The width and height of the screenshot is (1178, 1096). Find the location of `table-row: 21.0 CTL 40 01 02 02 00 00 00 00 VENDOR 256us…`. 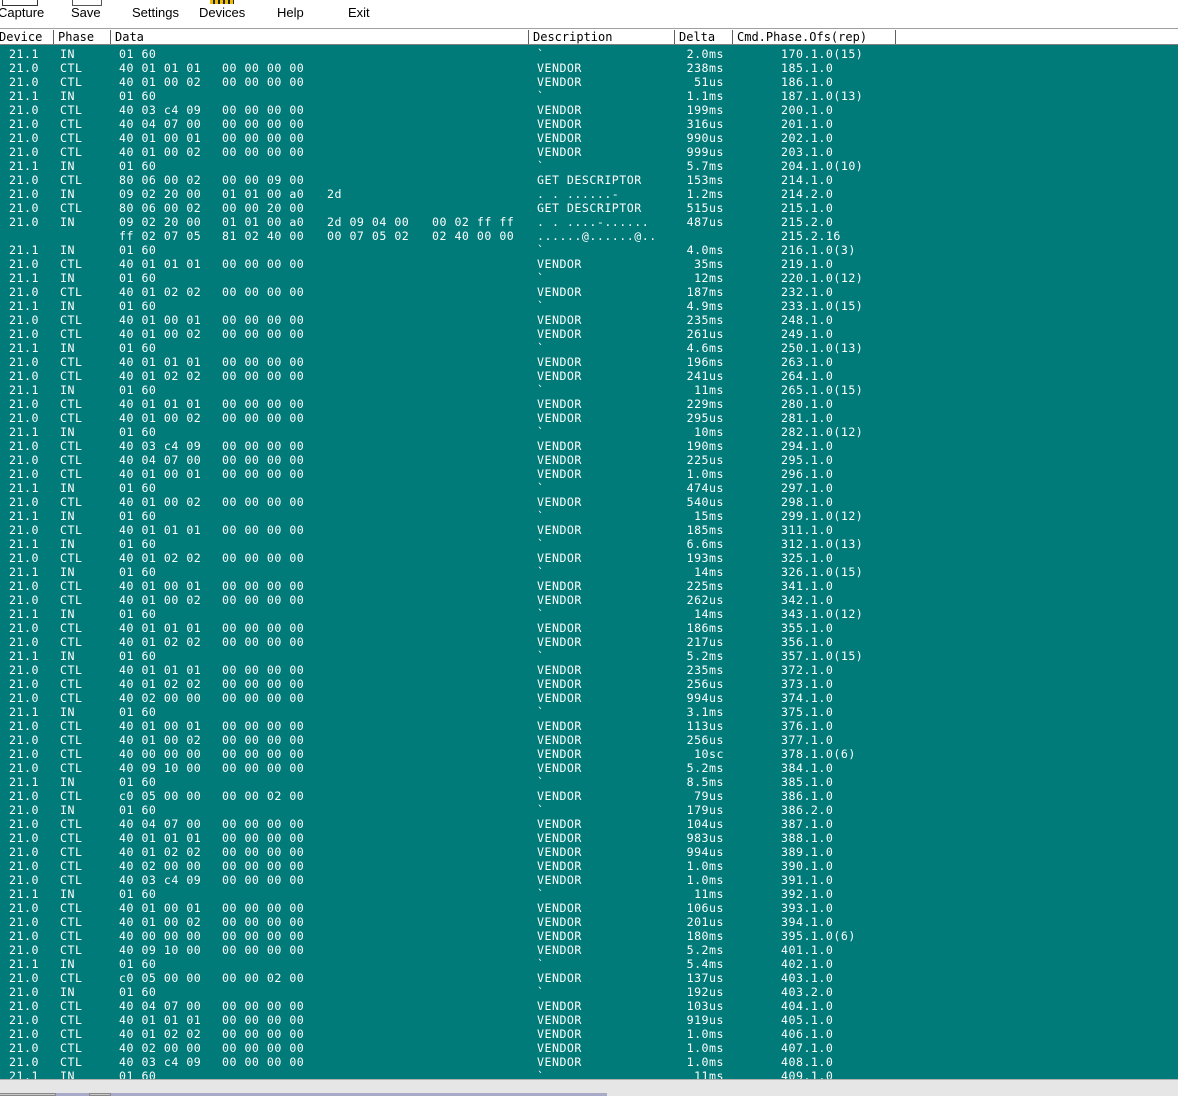

table-row: 21.0 CTL 40 01 02 02 00 00 00 00 VENDOR 256us… is located at coordinates (589, 684).